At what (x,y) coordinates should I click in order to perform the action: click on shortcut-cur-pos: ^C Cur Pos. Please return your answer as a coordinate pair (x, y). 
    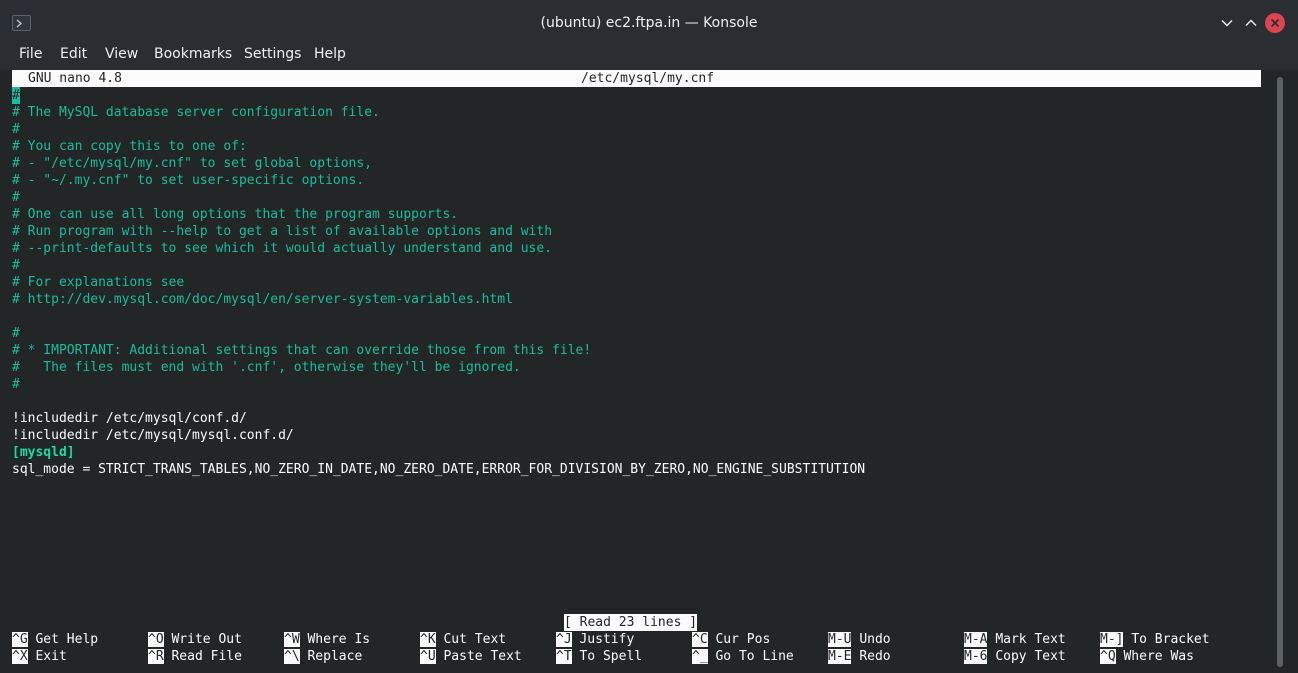
    Looking at the image, I should click on (731, 639).